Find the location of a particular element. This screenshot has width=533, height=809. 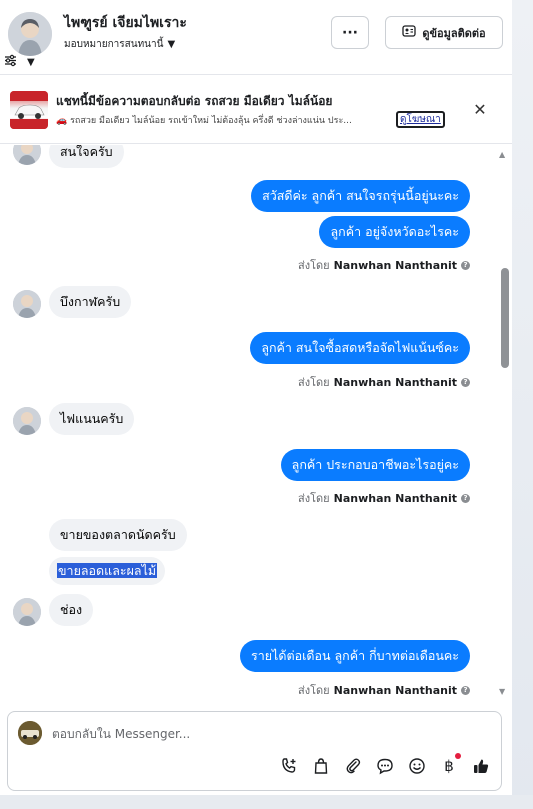

chat-bubble-icon is located at coordinates (385, 766).